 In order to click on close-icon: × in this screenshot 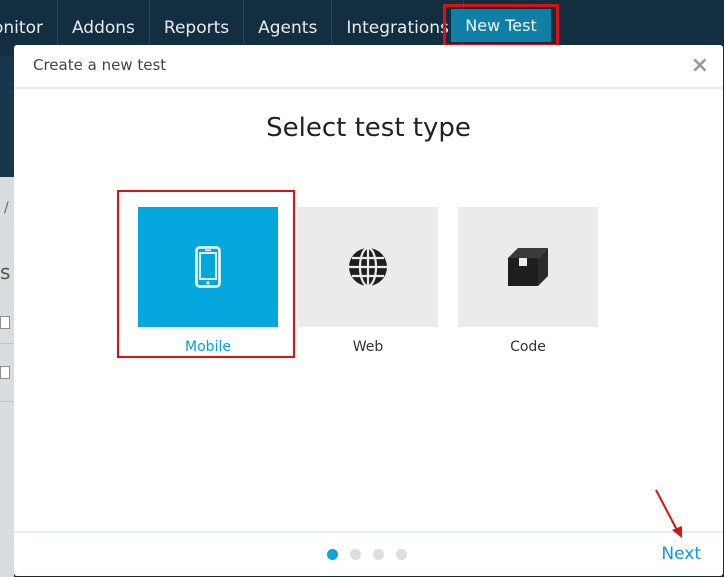, I will do `click(700, 65)`.